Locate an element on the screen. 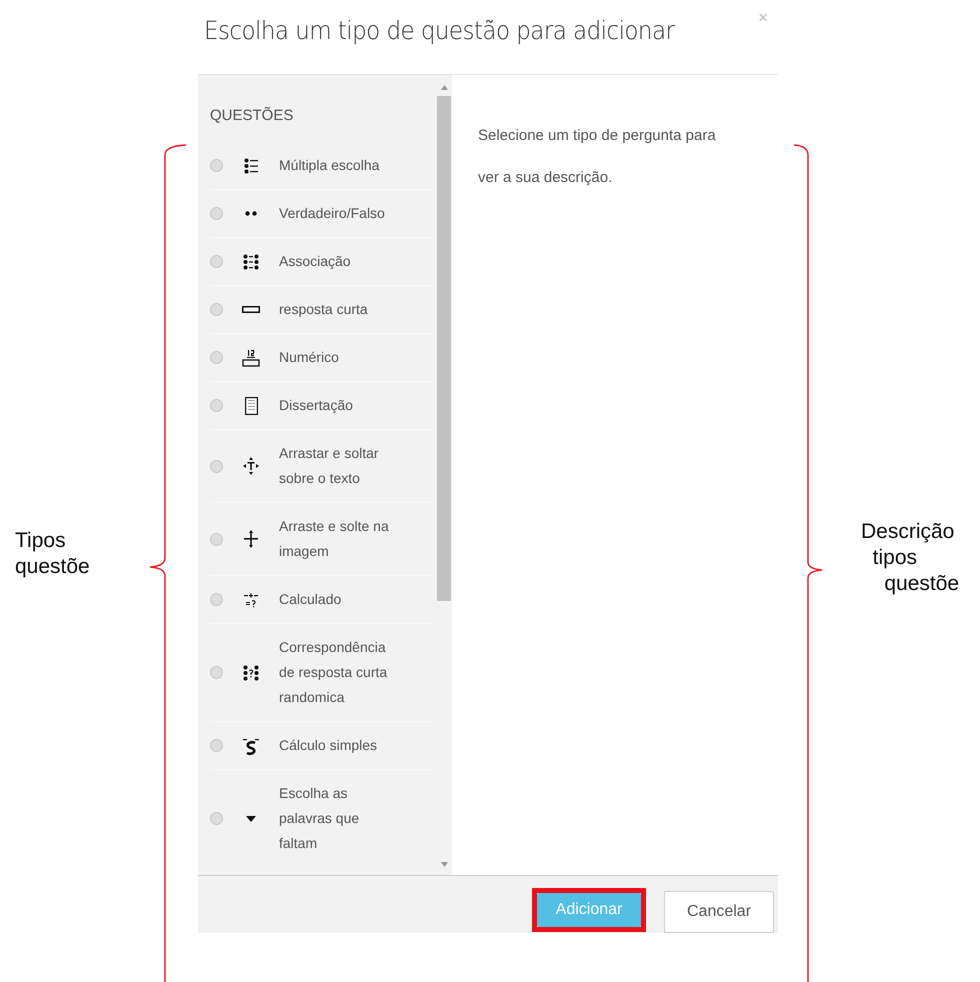  list-icon is located at coordinates (251, 166).